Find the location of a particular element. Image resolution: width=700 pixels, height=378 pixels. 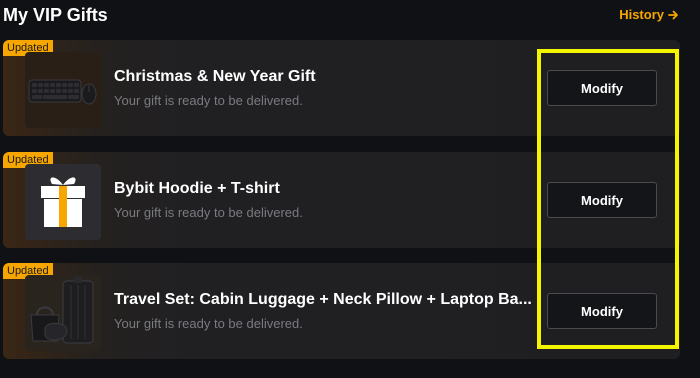

arrow-right-icon is located at coordinates (673, 14).